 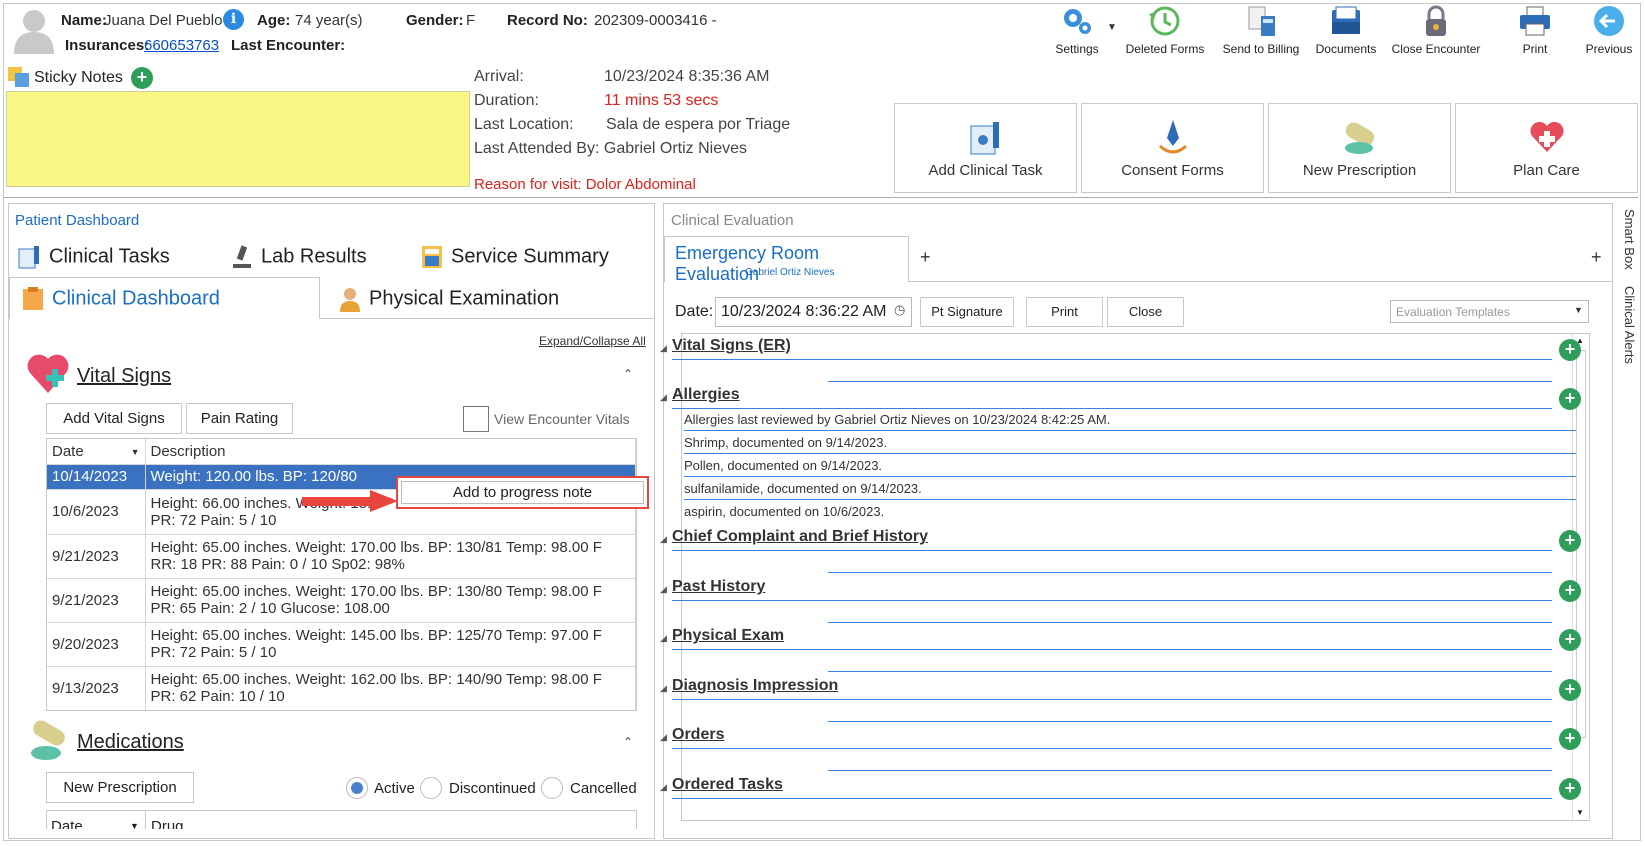 What do you see at coordinates (1346, 33) in the screenshot?
I see `documents-button: Documents` at bounding box center [1346, 33].